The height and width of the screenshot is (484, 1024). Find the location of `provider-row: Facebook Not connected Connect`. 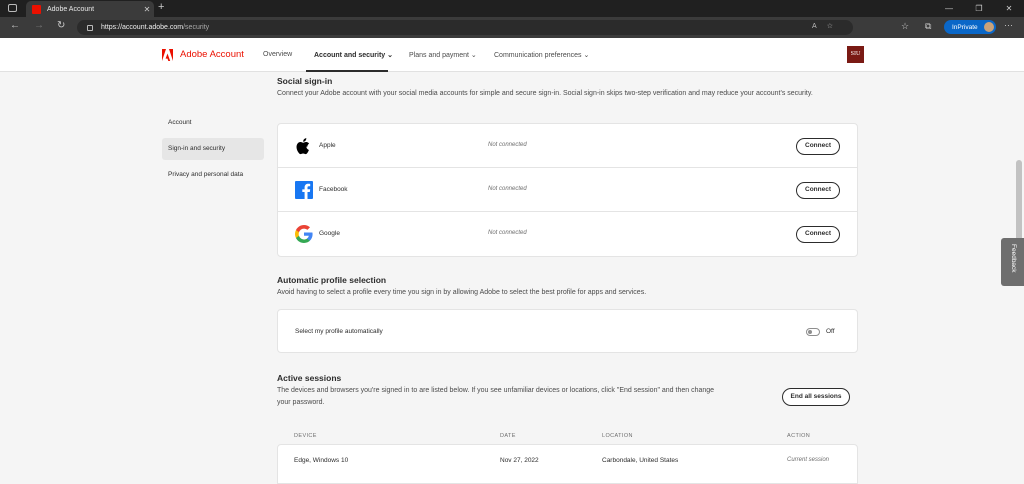

provider-row: Facebook Not connected Connect is located at coordinates (567, 190).